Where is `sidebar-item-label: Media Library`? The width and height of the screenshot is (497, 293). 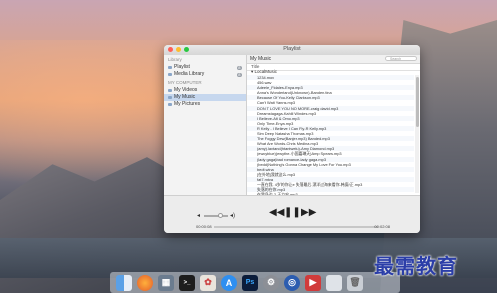
sidebar-item-label: Media Library is located at coordinates (189, 74).